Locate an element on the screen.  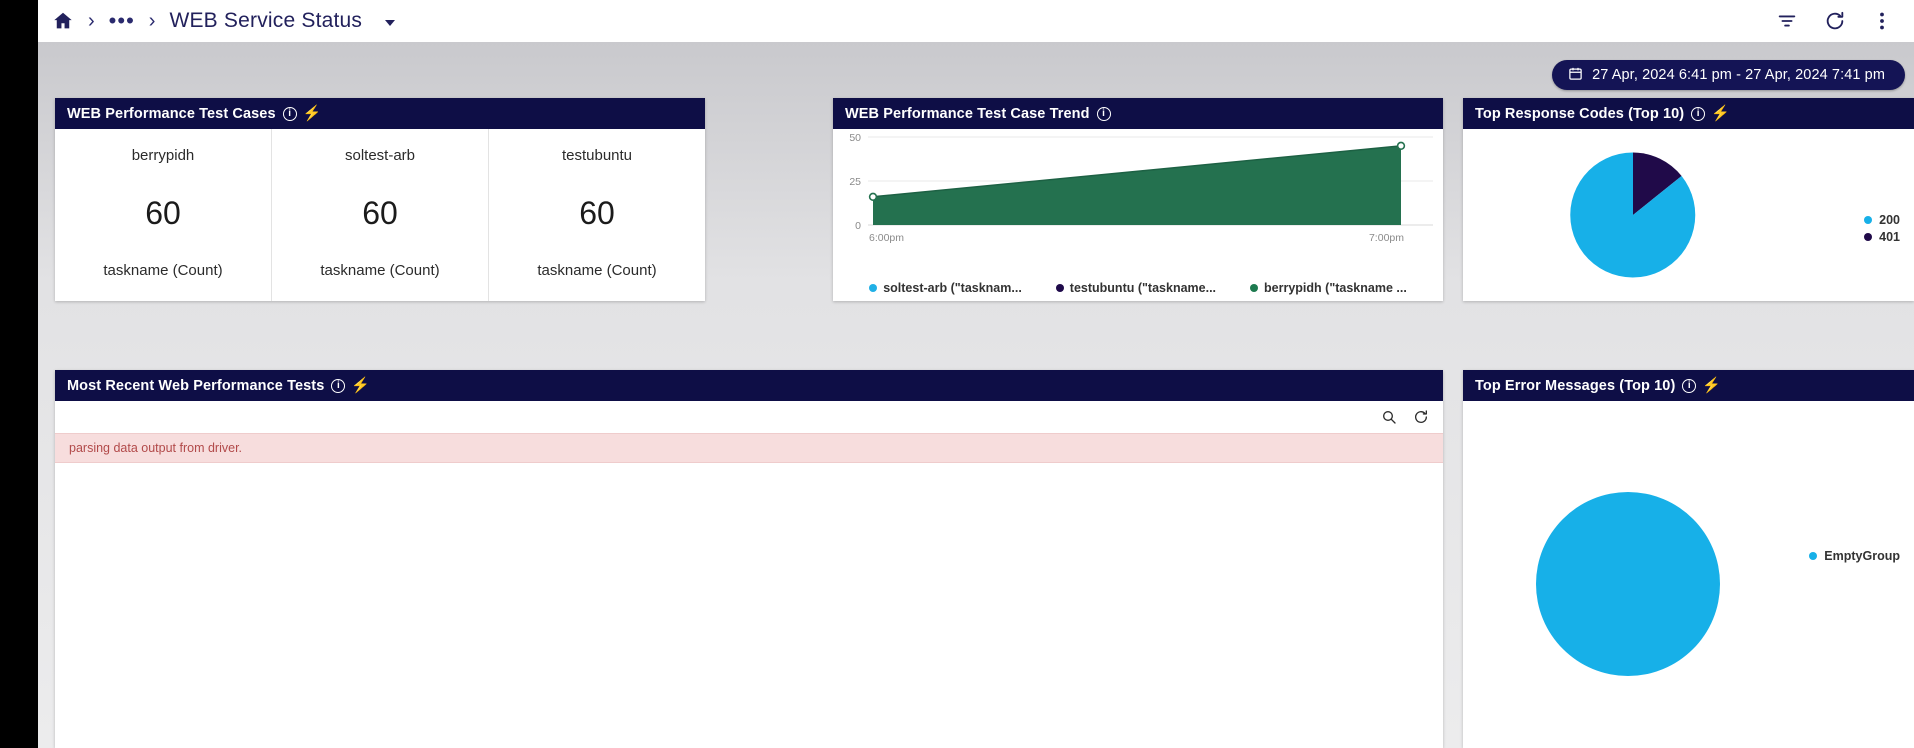
chevron-down-icon is located at coordinates (390, 22).